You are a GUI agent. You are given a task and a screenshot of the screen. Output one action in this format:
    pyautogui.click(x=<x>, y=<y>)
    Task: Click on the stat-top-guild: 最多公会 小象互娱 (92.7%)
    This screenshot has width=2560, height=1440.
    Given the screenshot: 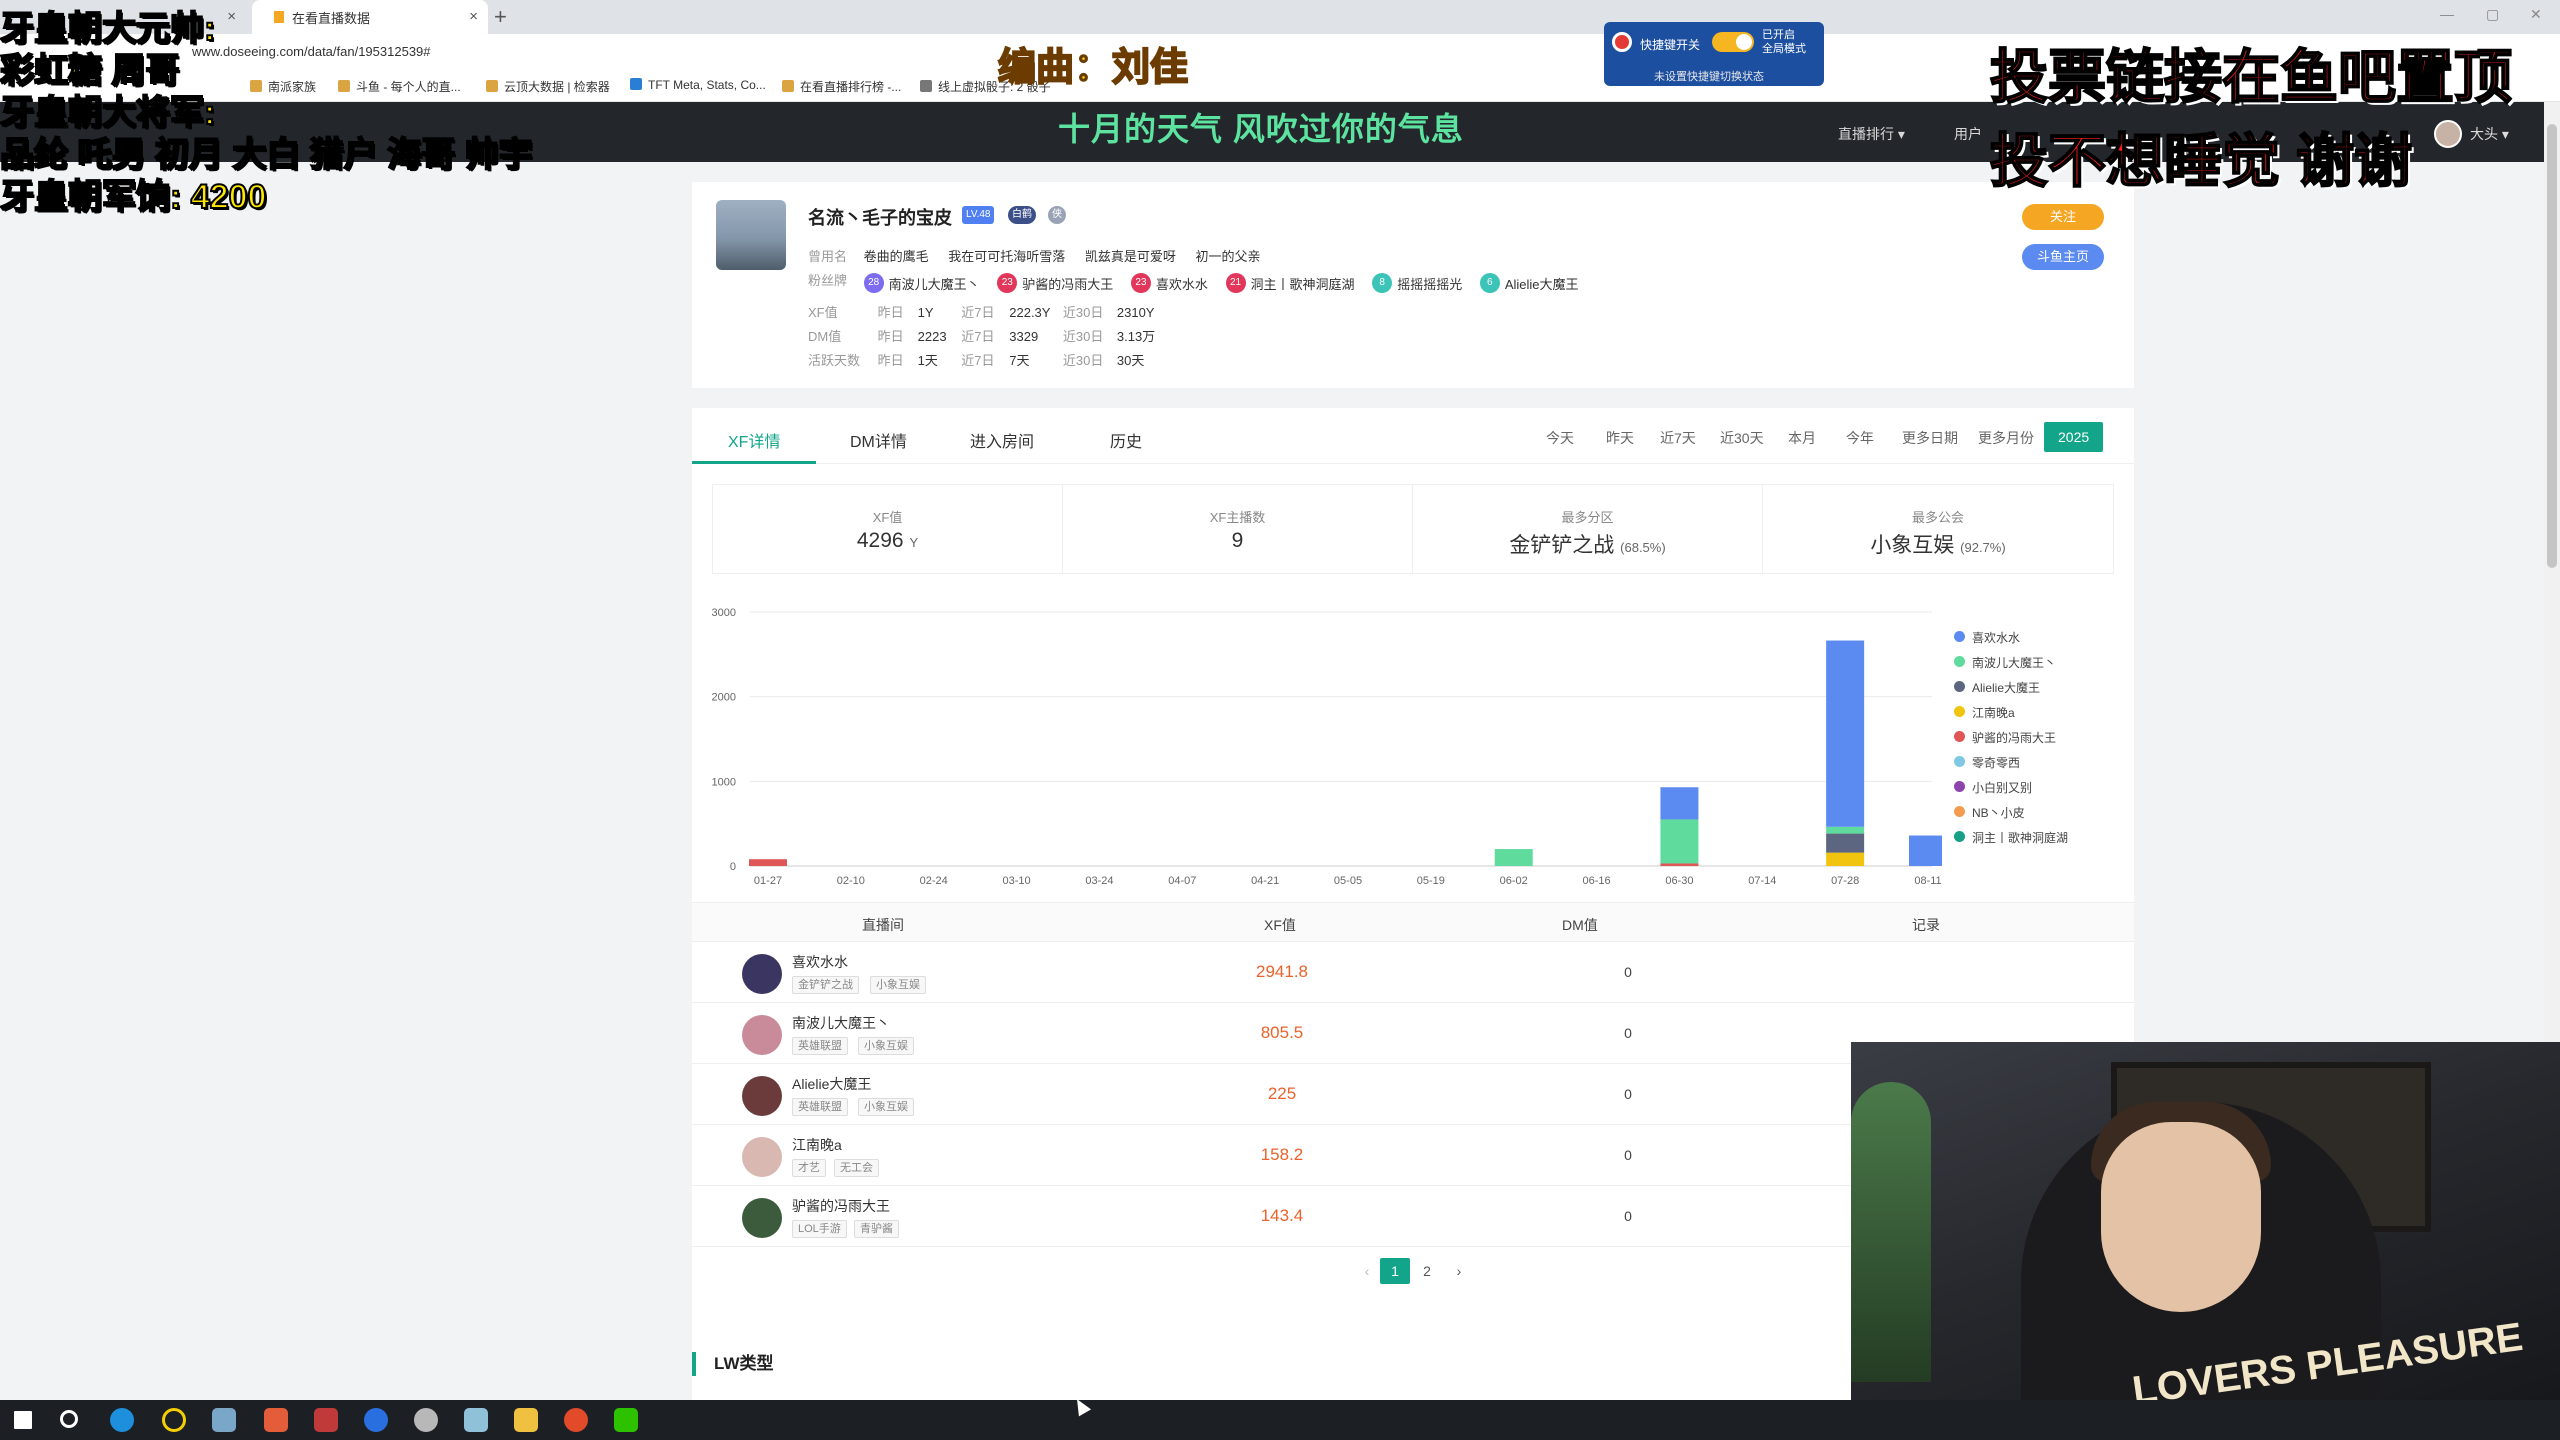 What is the action you would take?
    pyautogui.click(x=1938, y=533)
    